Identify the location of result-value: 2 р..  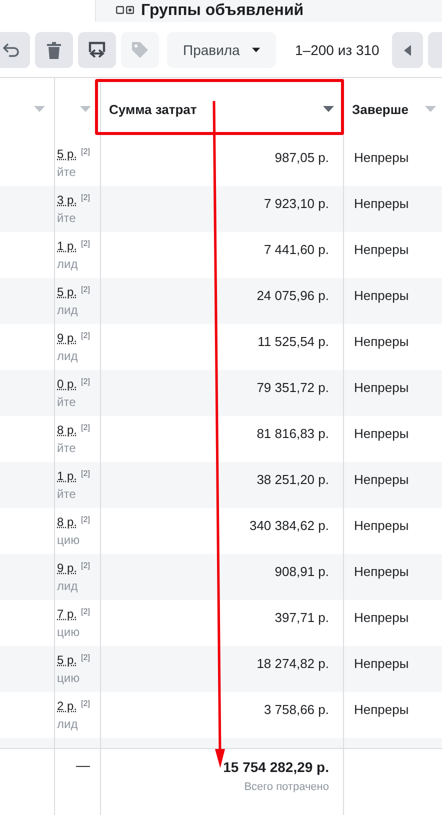
(67, 706).